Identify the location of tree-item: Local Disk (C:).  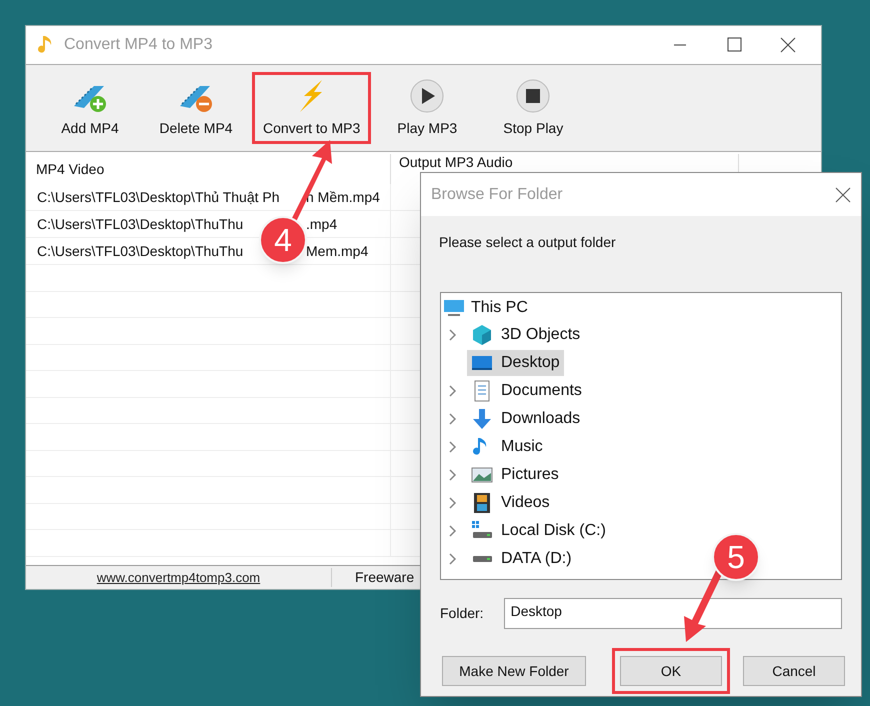
(538, 531).